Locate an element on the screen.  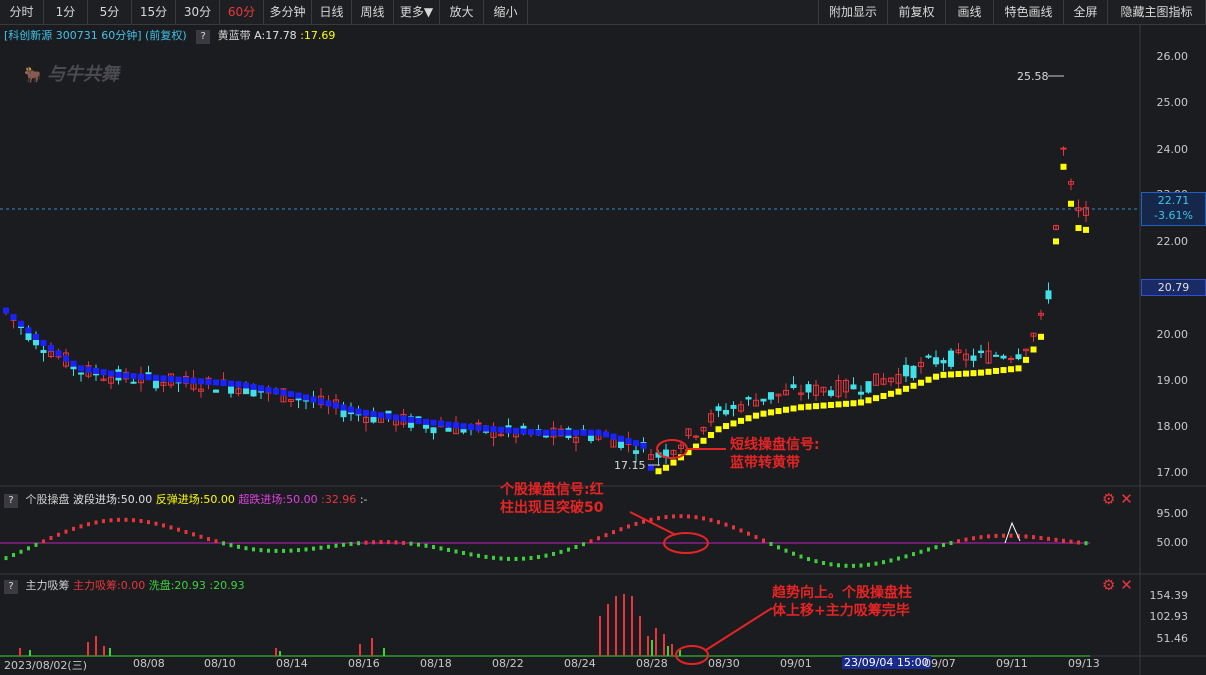
current-price-tag: 22.71 -3.61% is located at coordinates (1173, 209).